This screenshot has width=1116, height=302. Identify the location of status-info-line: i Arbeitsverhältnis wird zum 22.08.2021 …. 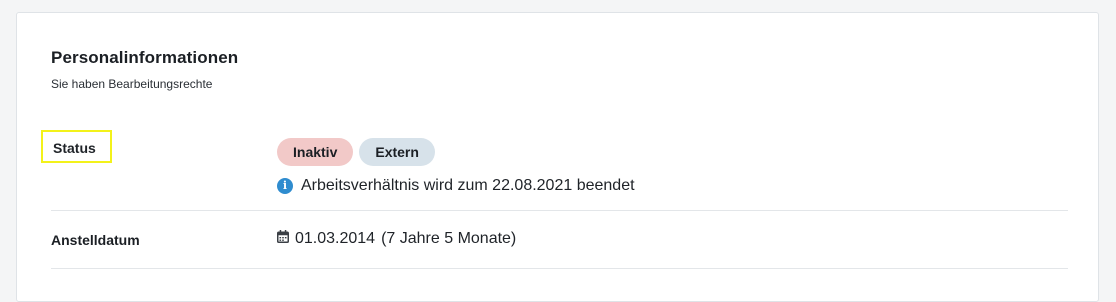
(456, 186).